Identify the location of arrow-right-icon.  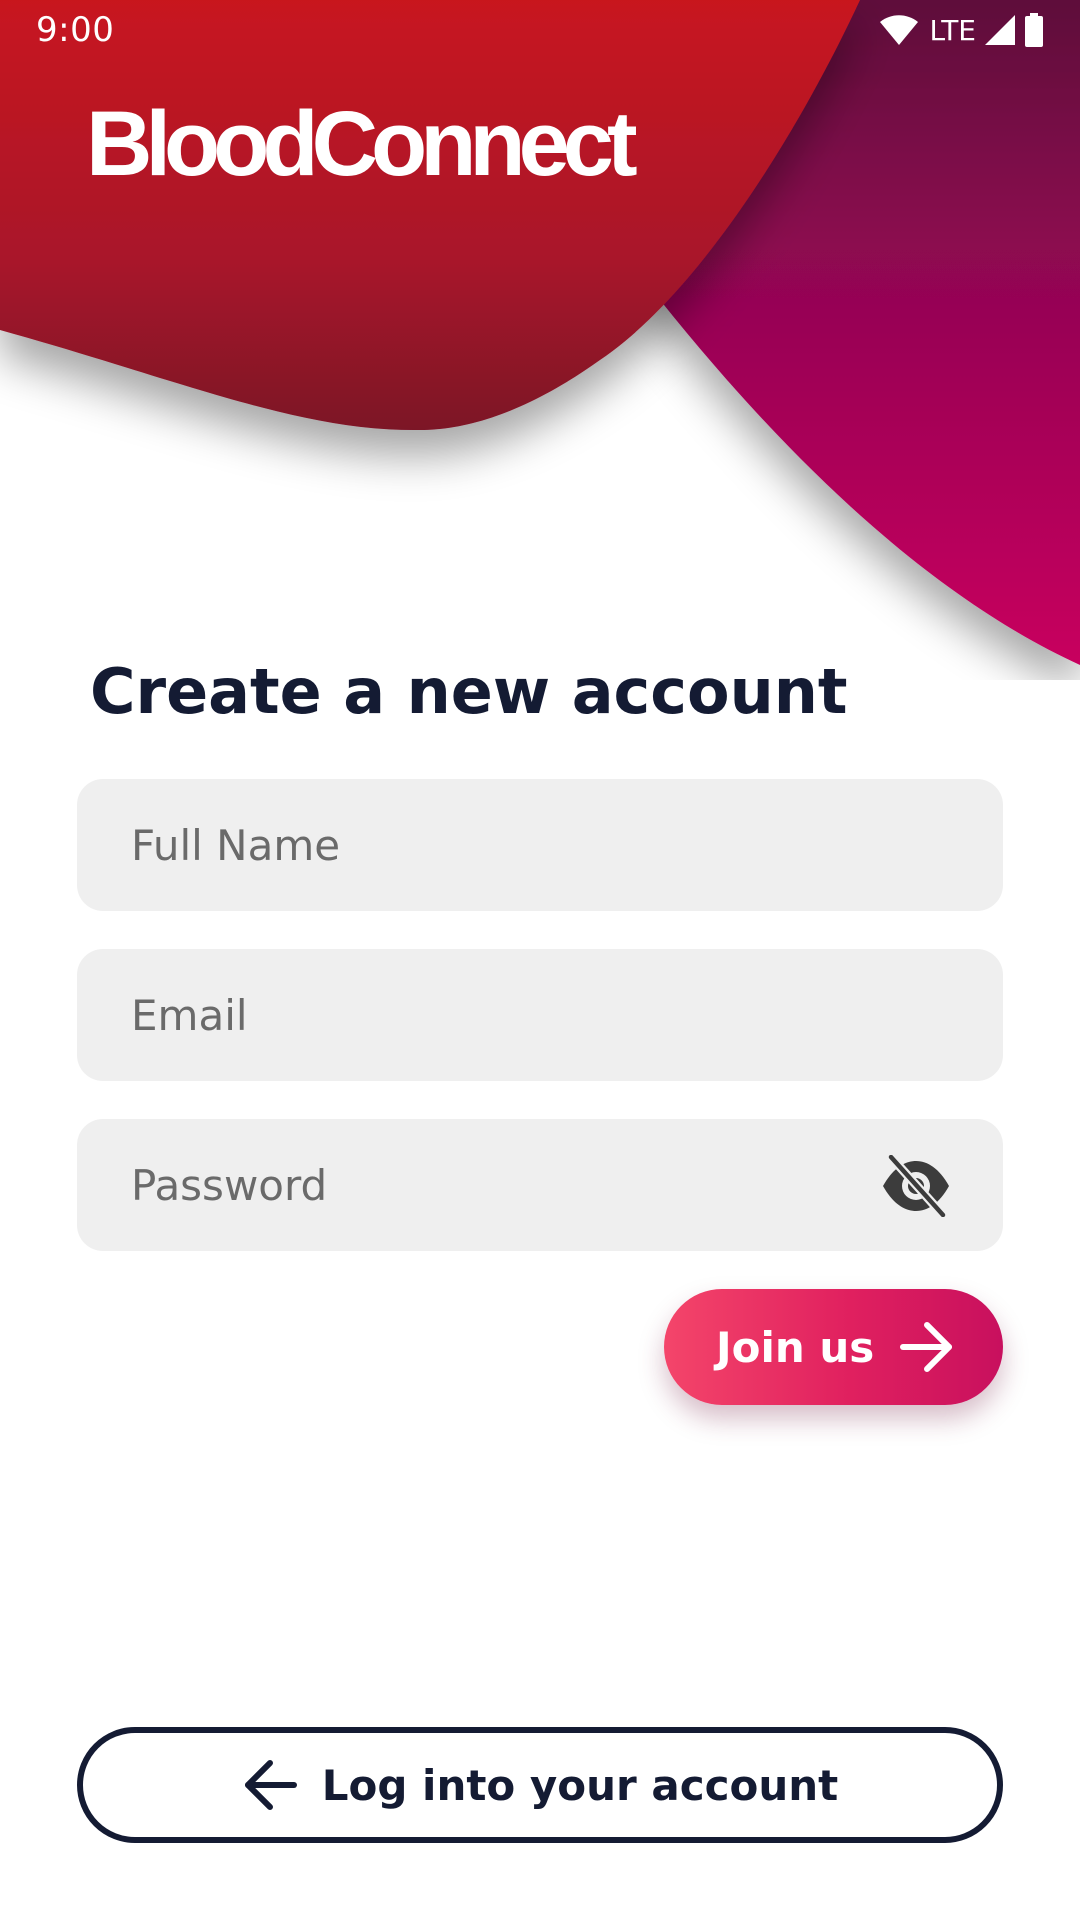
(926, 1347).